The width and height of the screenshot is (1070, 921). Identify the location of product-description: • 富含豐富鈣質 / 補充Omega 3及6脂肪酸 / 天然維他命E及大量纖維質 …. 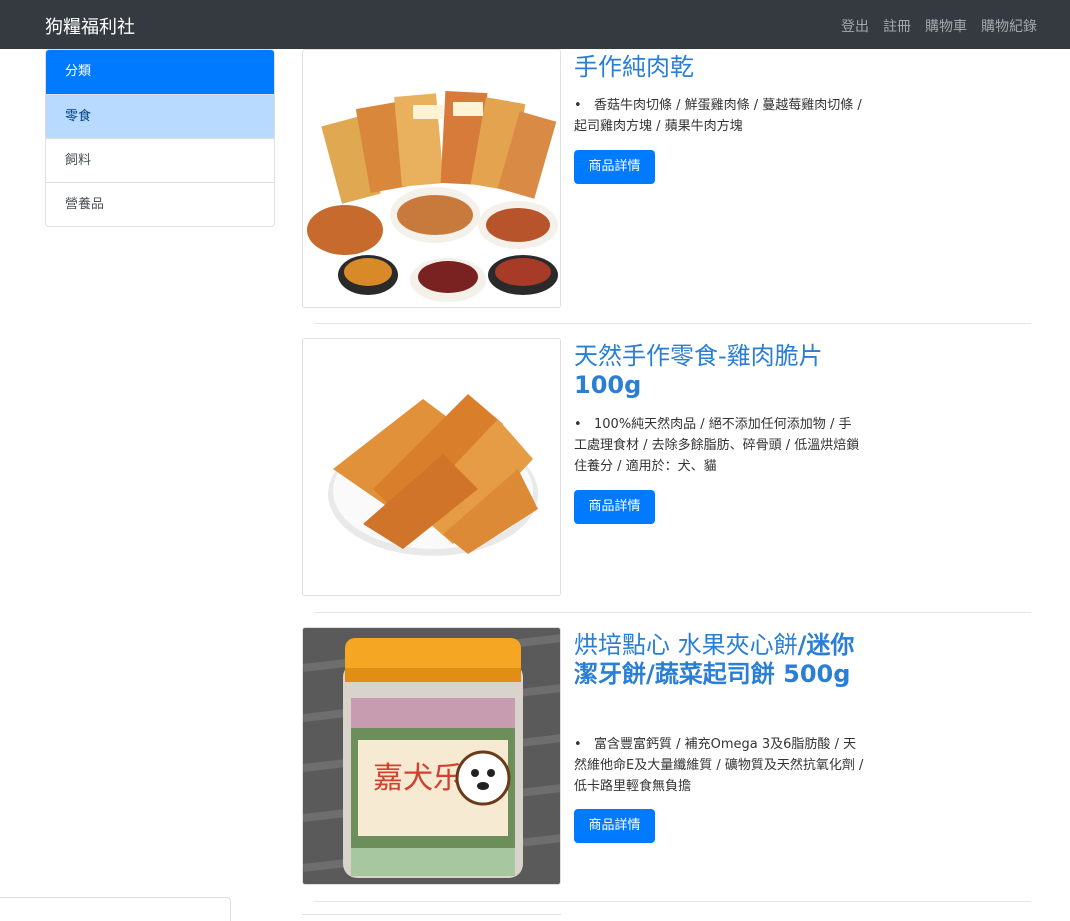
(719, 765).